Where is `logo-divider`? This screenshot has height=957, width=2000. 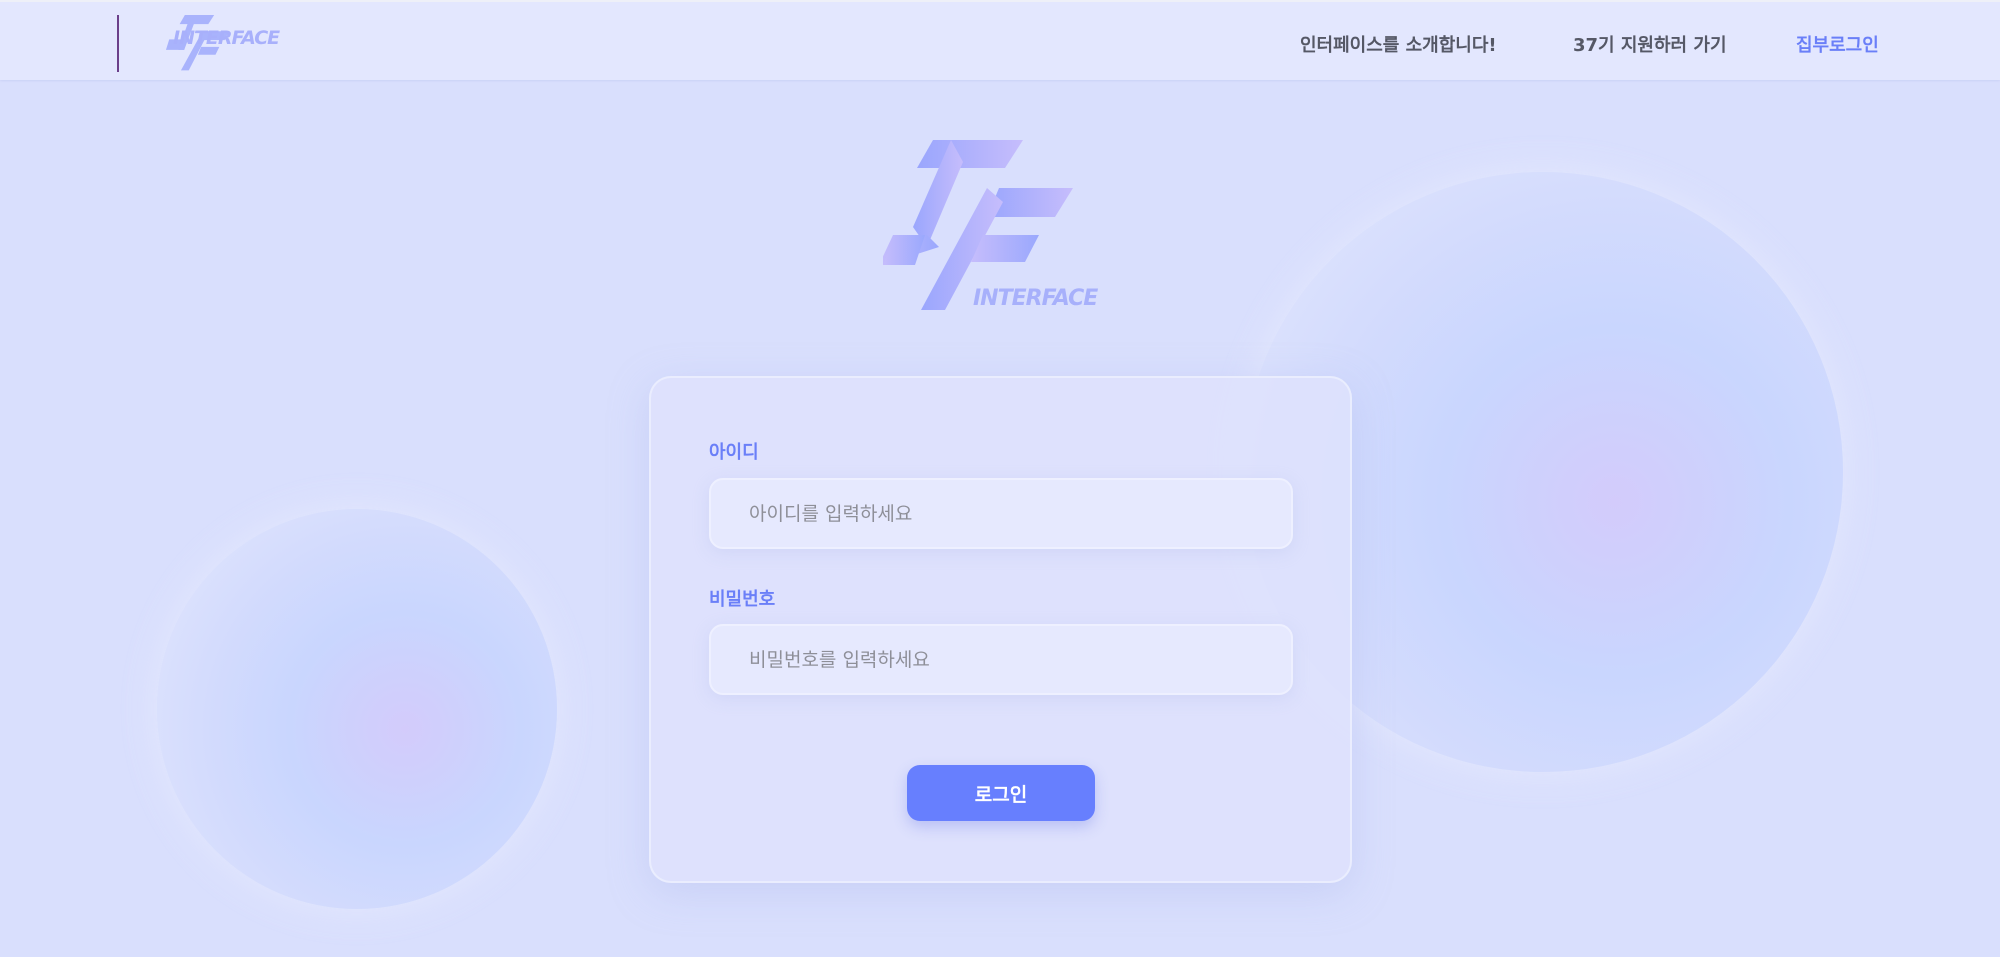 logo-divider is located at coordinates (118, 43).